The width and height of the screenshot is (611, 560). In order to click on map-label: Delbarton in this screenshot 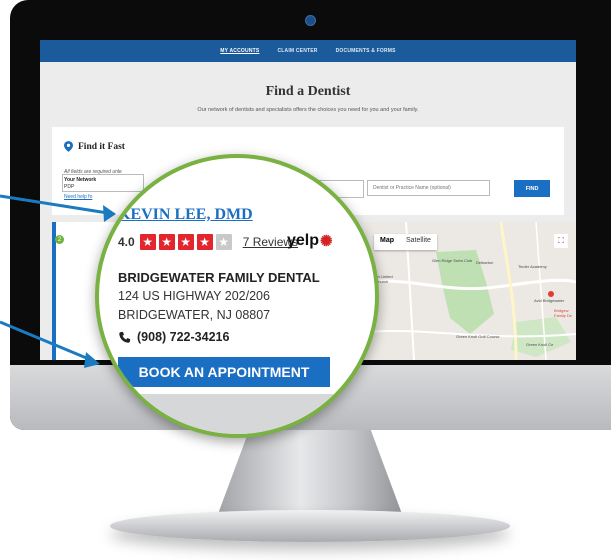, I will do `click(485, 262)`.